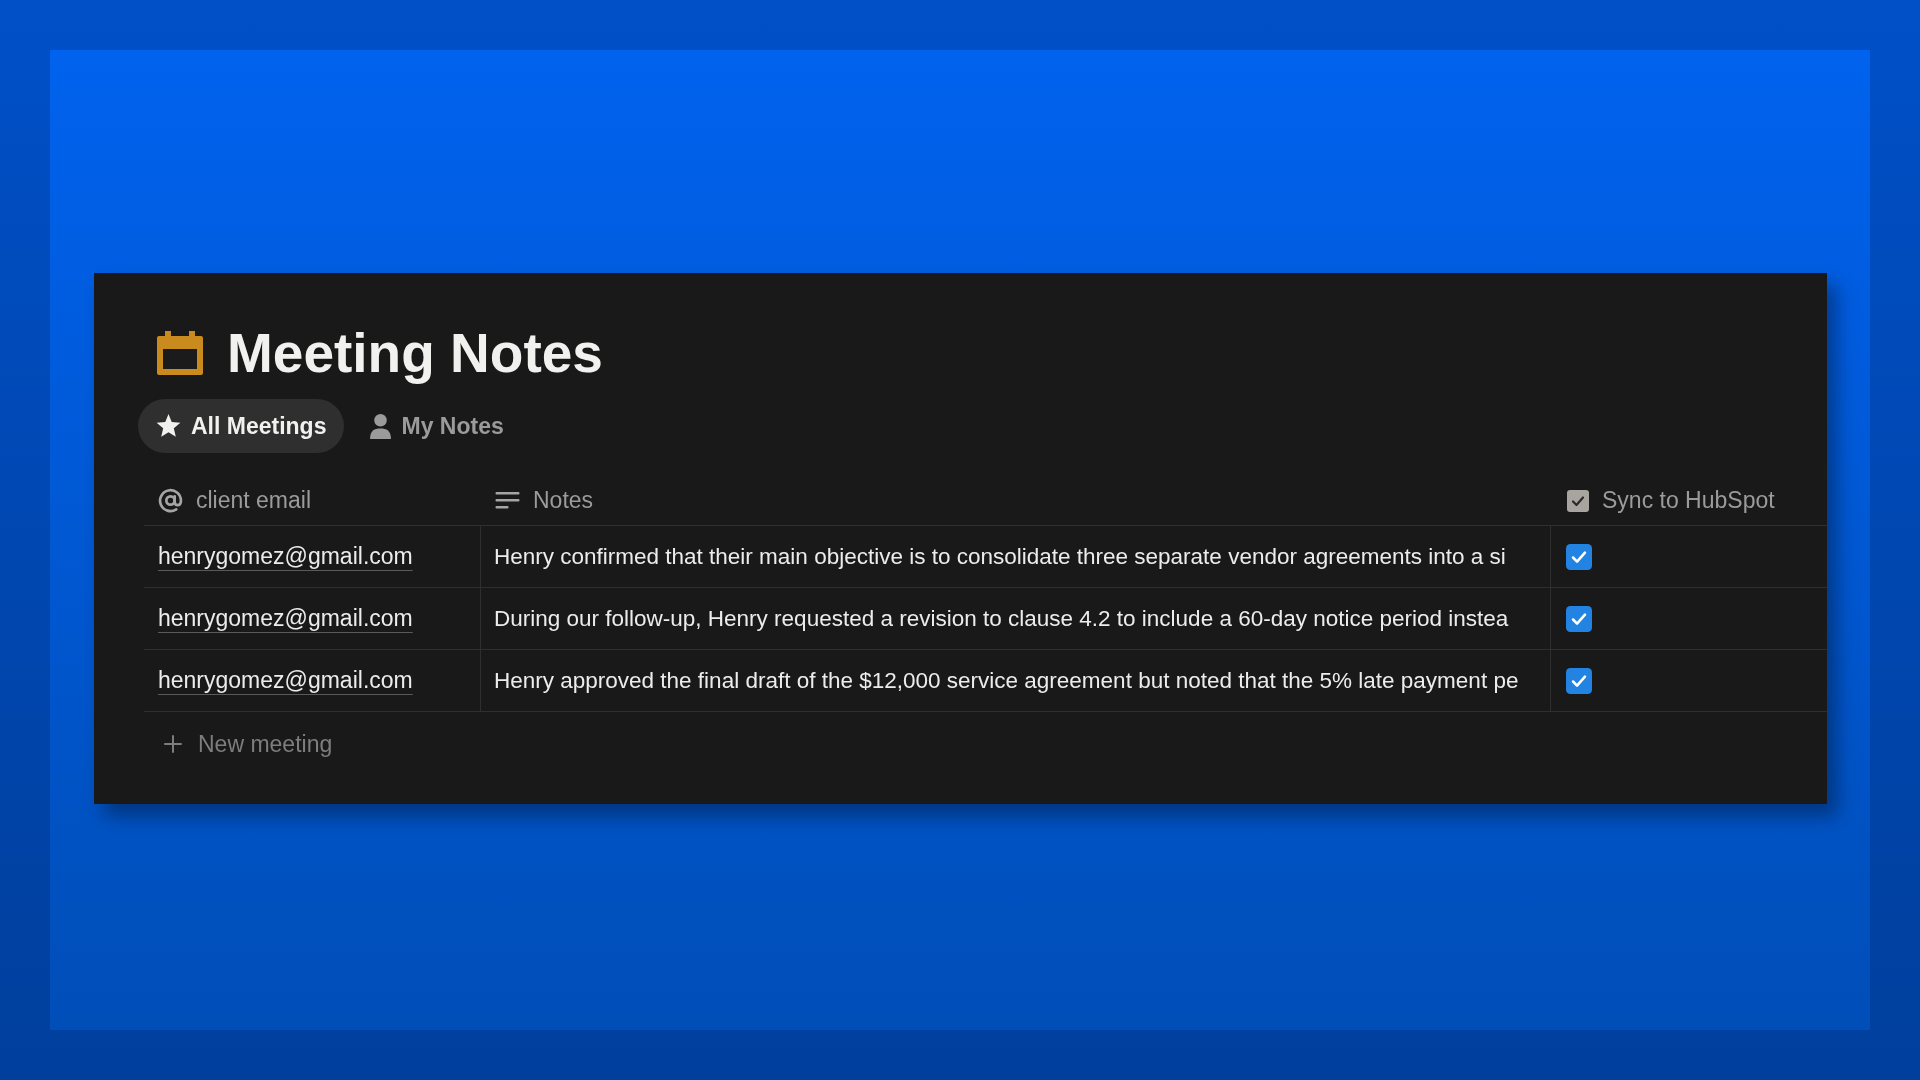 Image resolution: width=1920 pixels, height=1080 pixels. Describe the element at coordinates (265, 744) in the screenshot. I see `new-row-button: New meeting` at that location.